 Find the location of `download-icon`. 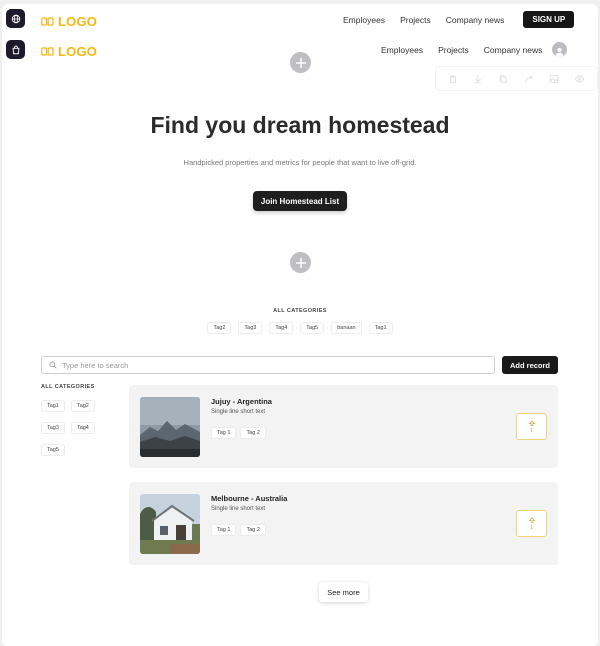

download-icon is located at coordinates (478, 79).